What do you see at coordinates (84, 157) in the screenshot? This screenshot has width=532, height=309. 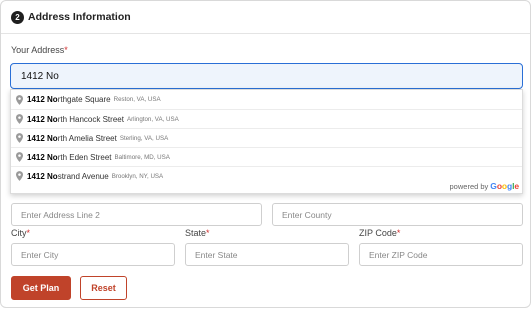 I see `suggestion-main-text: rth Eden Street` at bounding box center [84, 157].